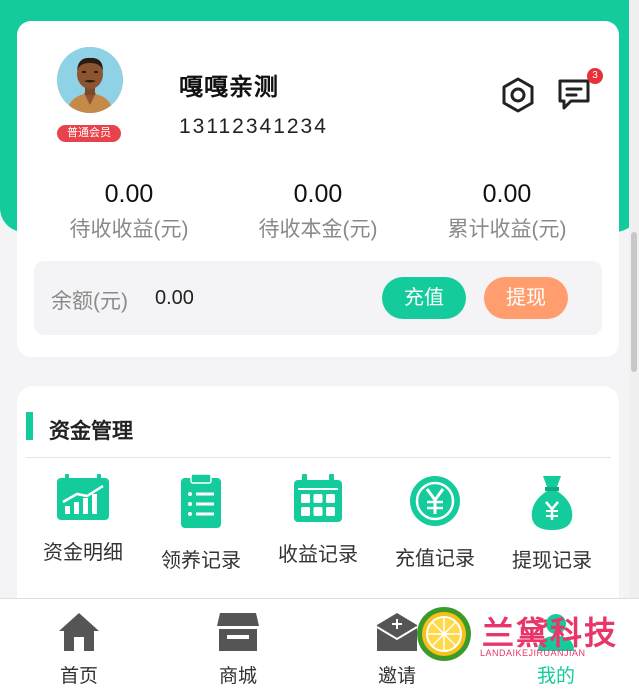  Describe the element at coordinates (552, 503) in the screenshot. I see `money-bag-icon` at that location.